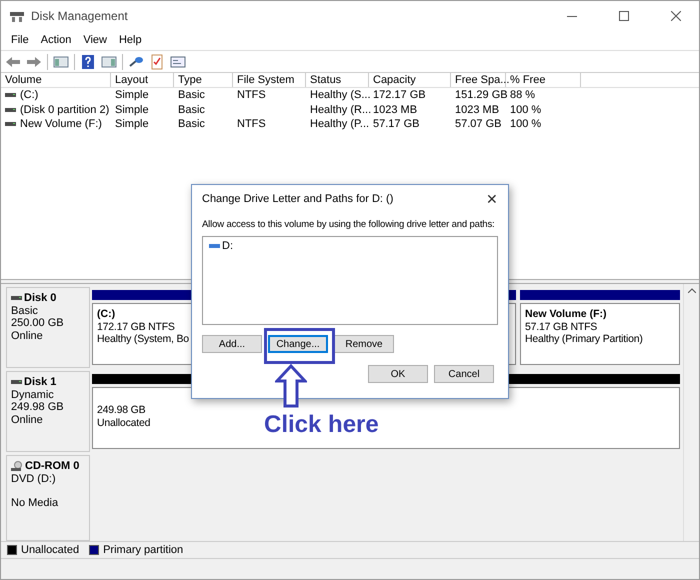  What do you see at coordinates (121, 410) in the screenshot?
I see `partition-info: 249.98 GB` at bounding box center [121, 410].